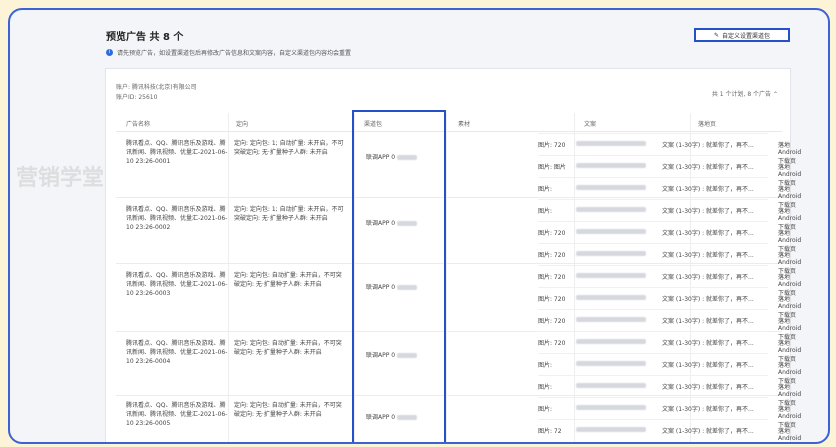  Describe the element at coordinates (741, 94) in the screenshot. I see `summary-text: 共 1 个计划, 8 个广告` at that location.